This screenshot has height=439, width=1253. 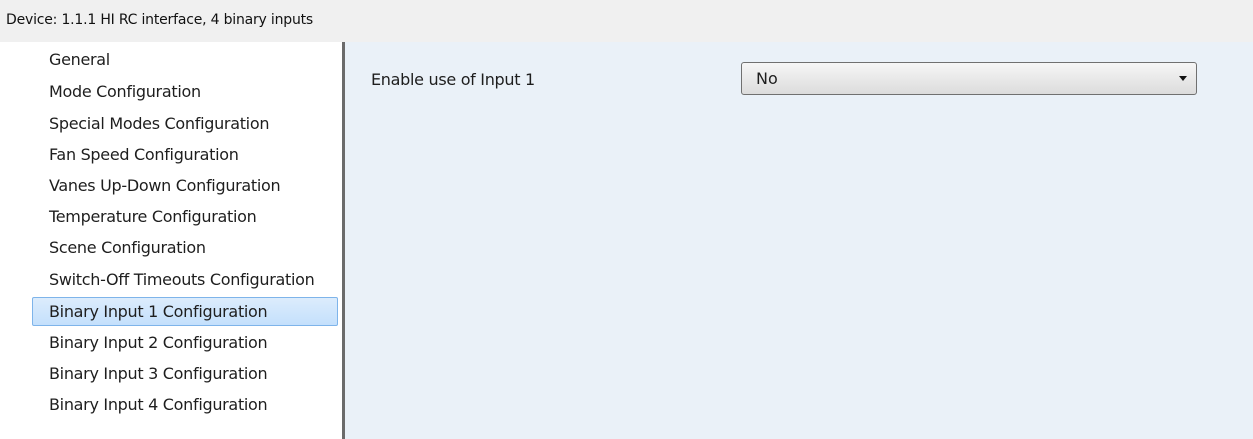 What do you see at coordinates (185, 248) in the screenshot?
I see `sidebar-item-scene-configuration: Scene Configuration` at bounding box center [185, 248].